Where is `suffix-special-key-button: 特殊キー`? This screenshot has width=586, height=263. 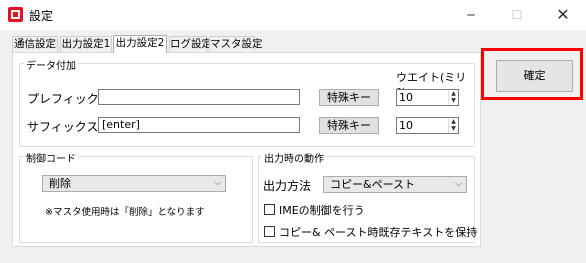 suffix-special-key-button: 特殊キー is located at coordinates (349, 125).